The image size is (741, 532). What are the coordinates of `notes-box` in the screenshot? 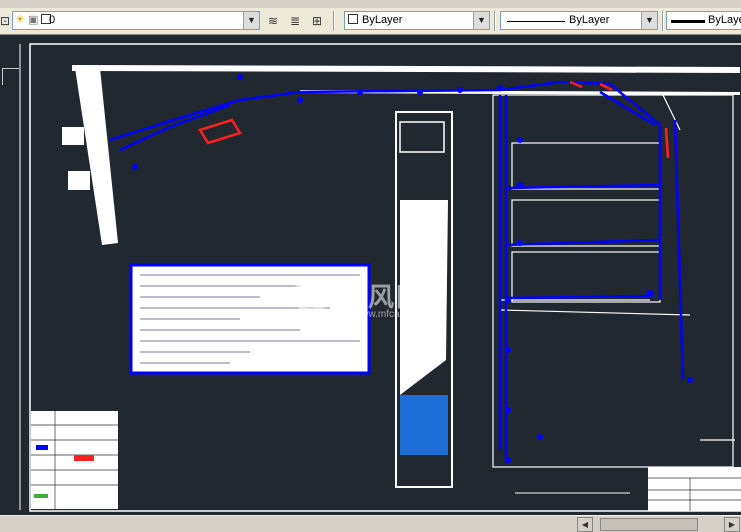 It's located at (250, 319).